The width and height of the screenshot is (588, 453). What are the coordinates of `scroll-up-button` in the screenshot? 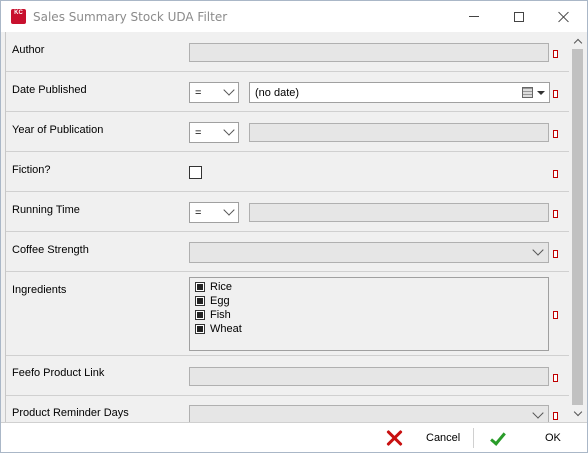 It's located at (577, 40).